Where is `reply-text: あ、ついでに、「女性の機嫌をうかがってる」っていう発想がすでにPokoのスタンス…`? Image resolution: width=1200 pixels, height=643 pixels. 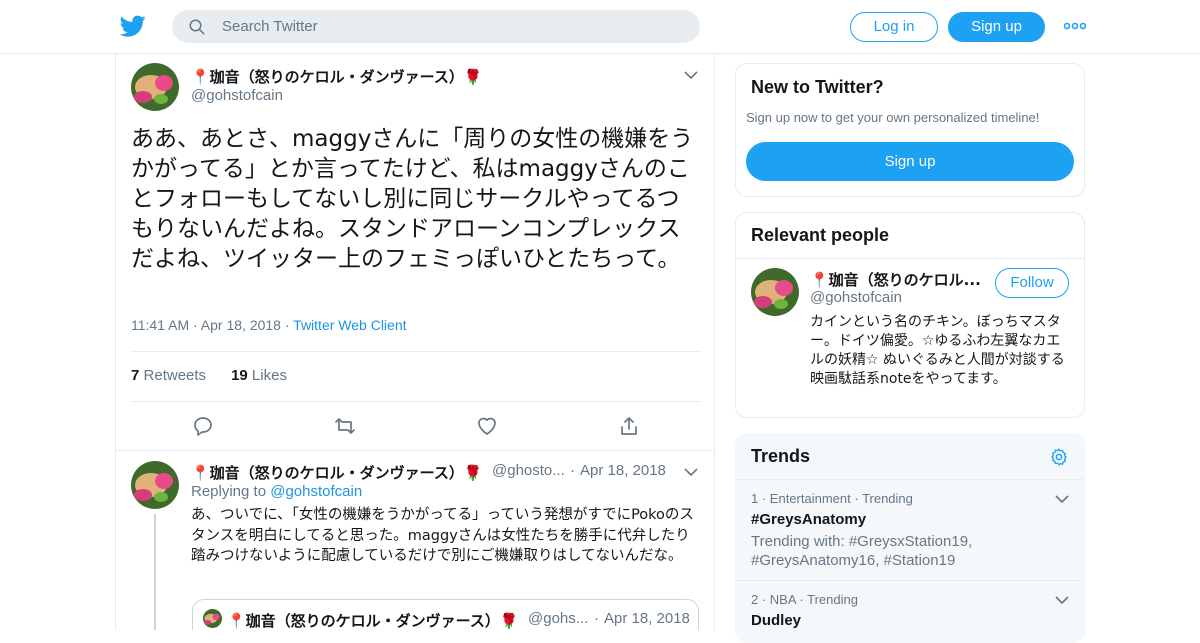
reply-text: あ、ついでに、「女性の機嫌をうかがってる」っていう発想がすでにPokoのスタンス… is located at coordinates (442, 535).